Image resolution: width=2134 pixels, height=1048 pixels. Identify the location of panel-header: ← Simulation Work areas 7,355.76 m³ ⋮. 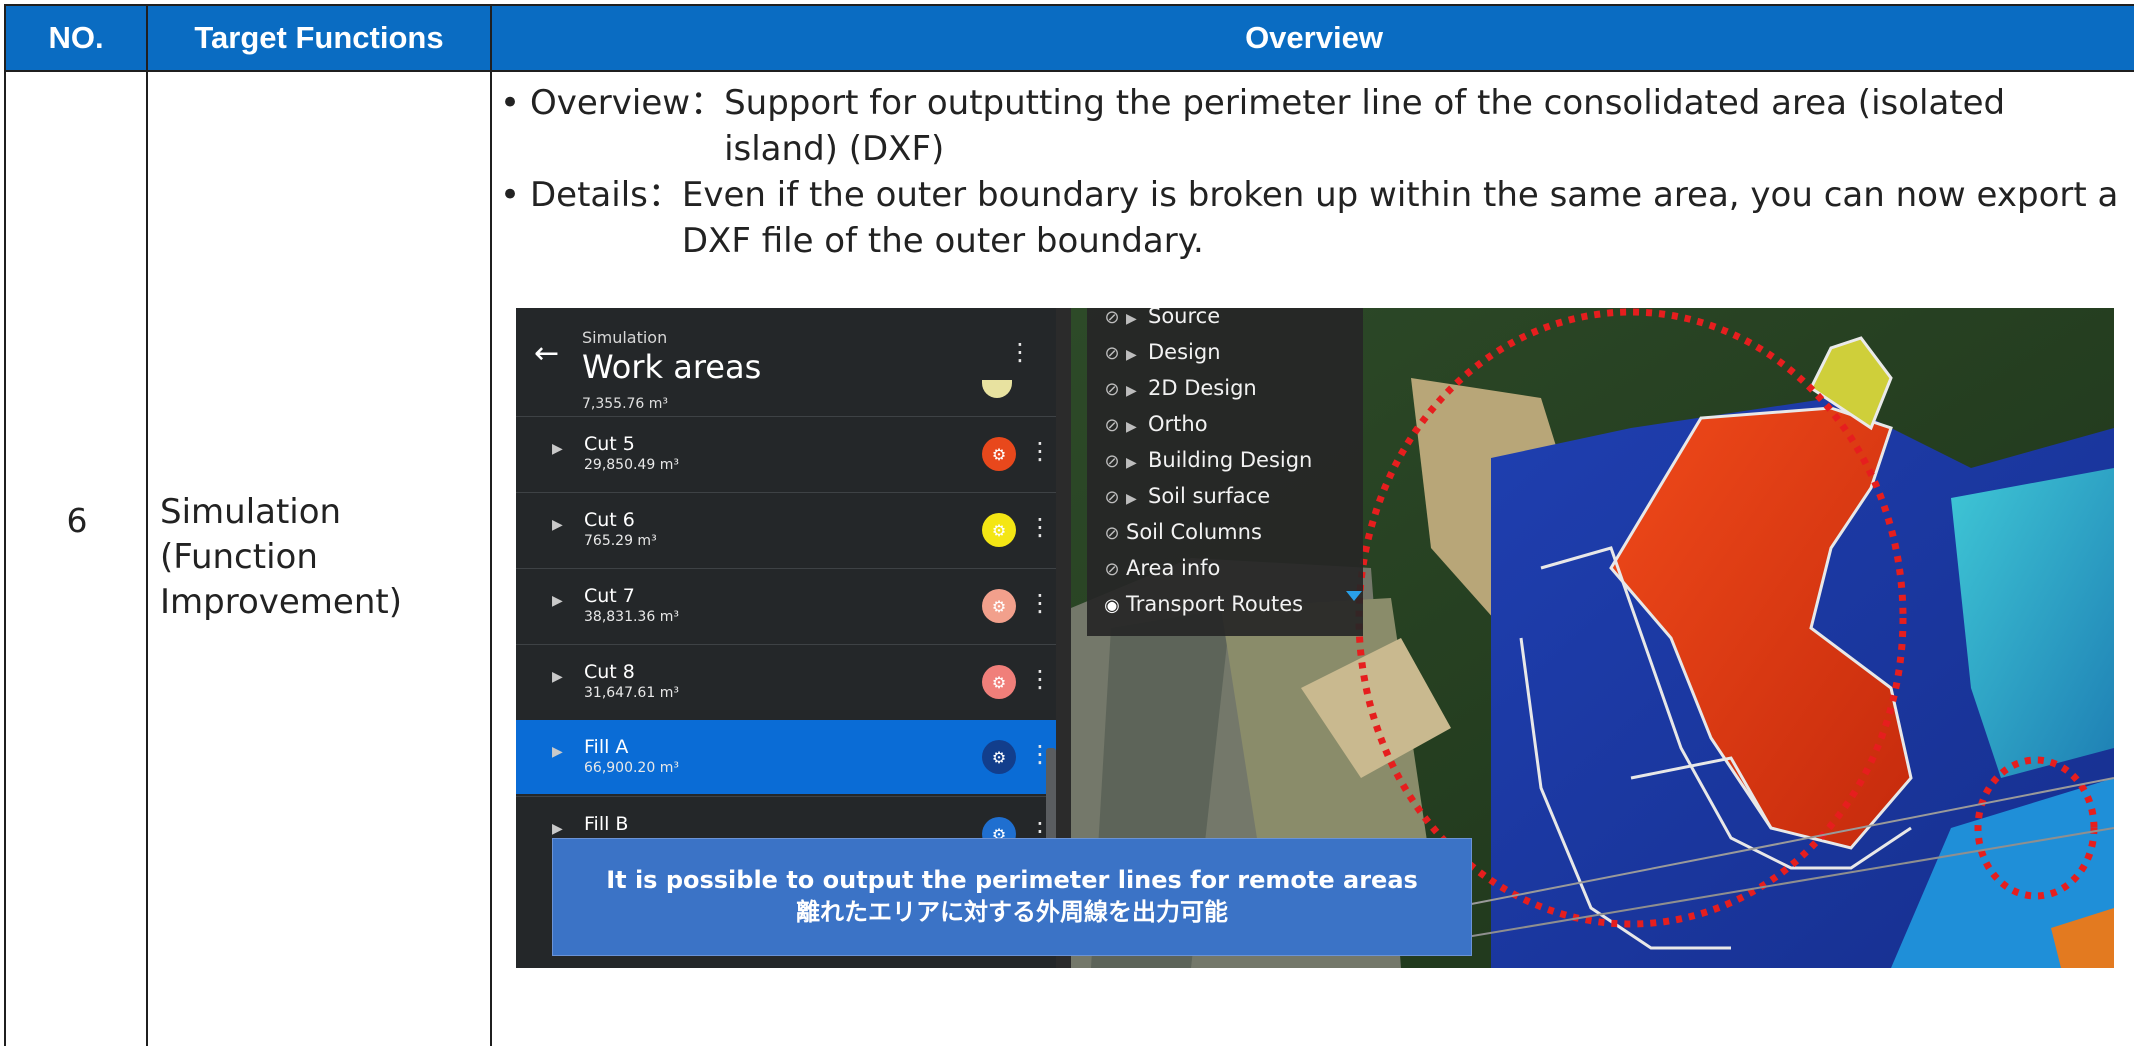
(786, 360).